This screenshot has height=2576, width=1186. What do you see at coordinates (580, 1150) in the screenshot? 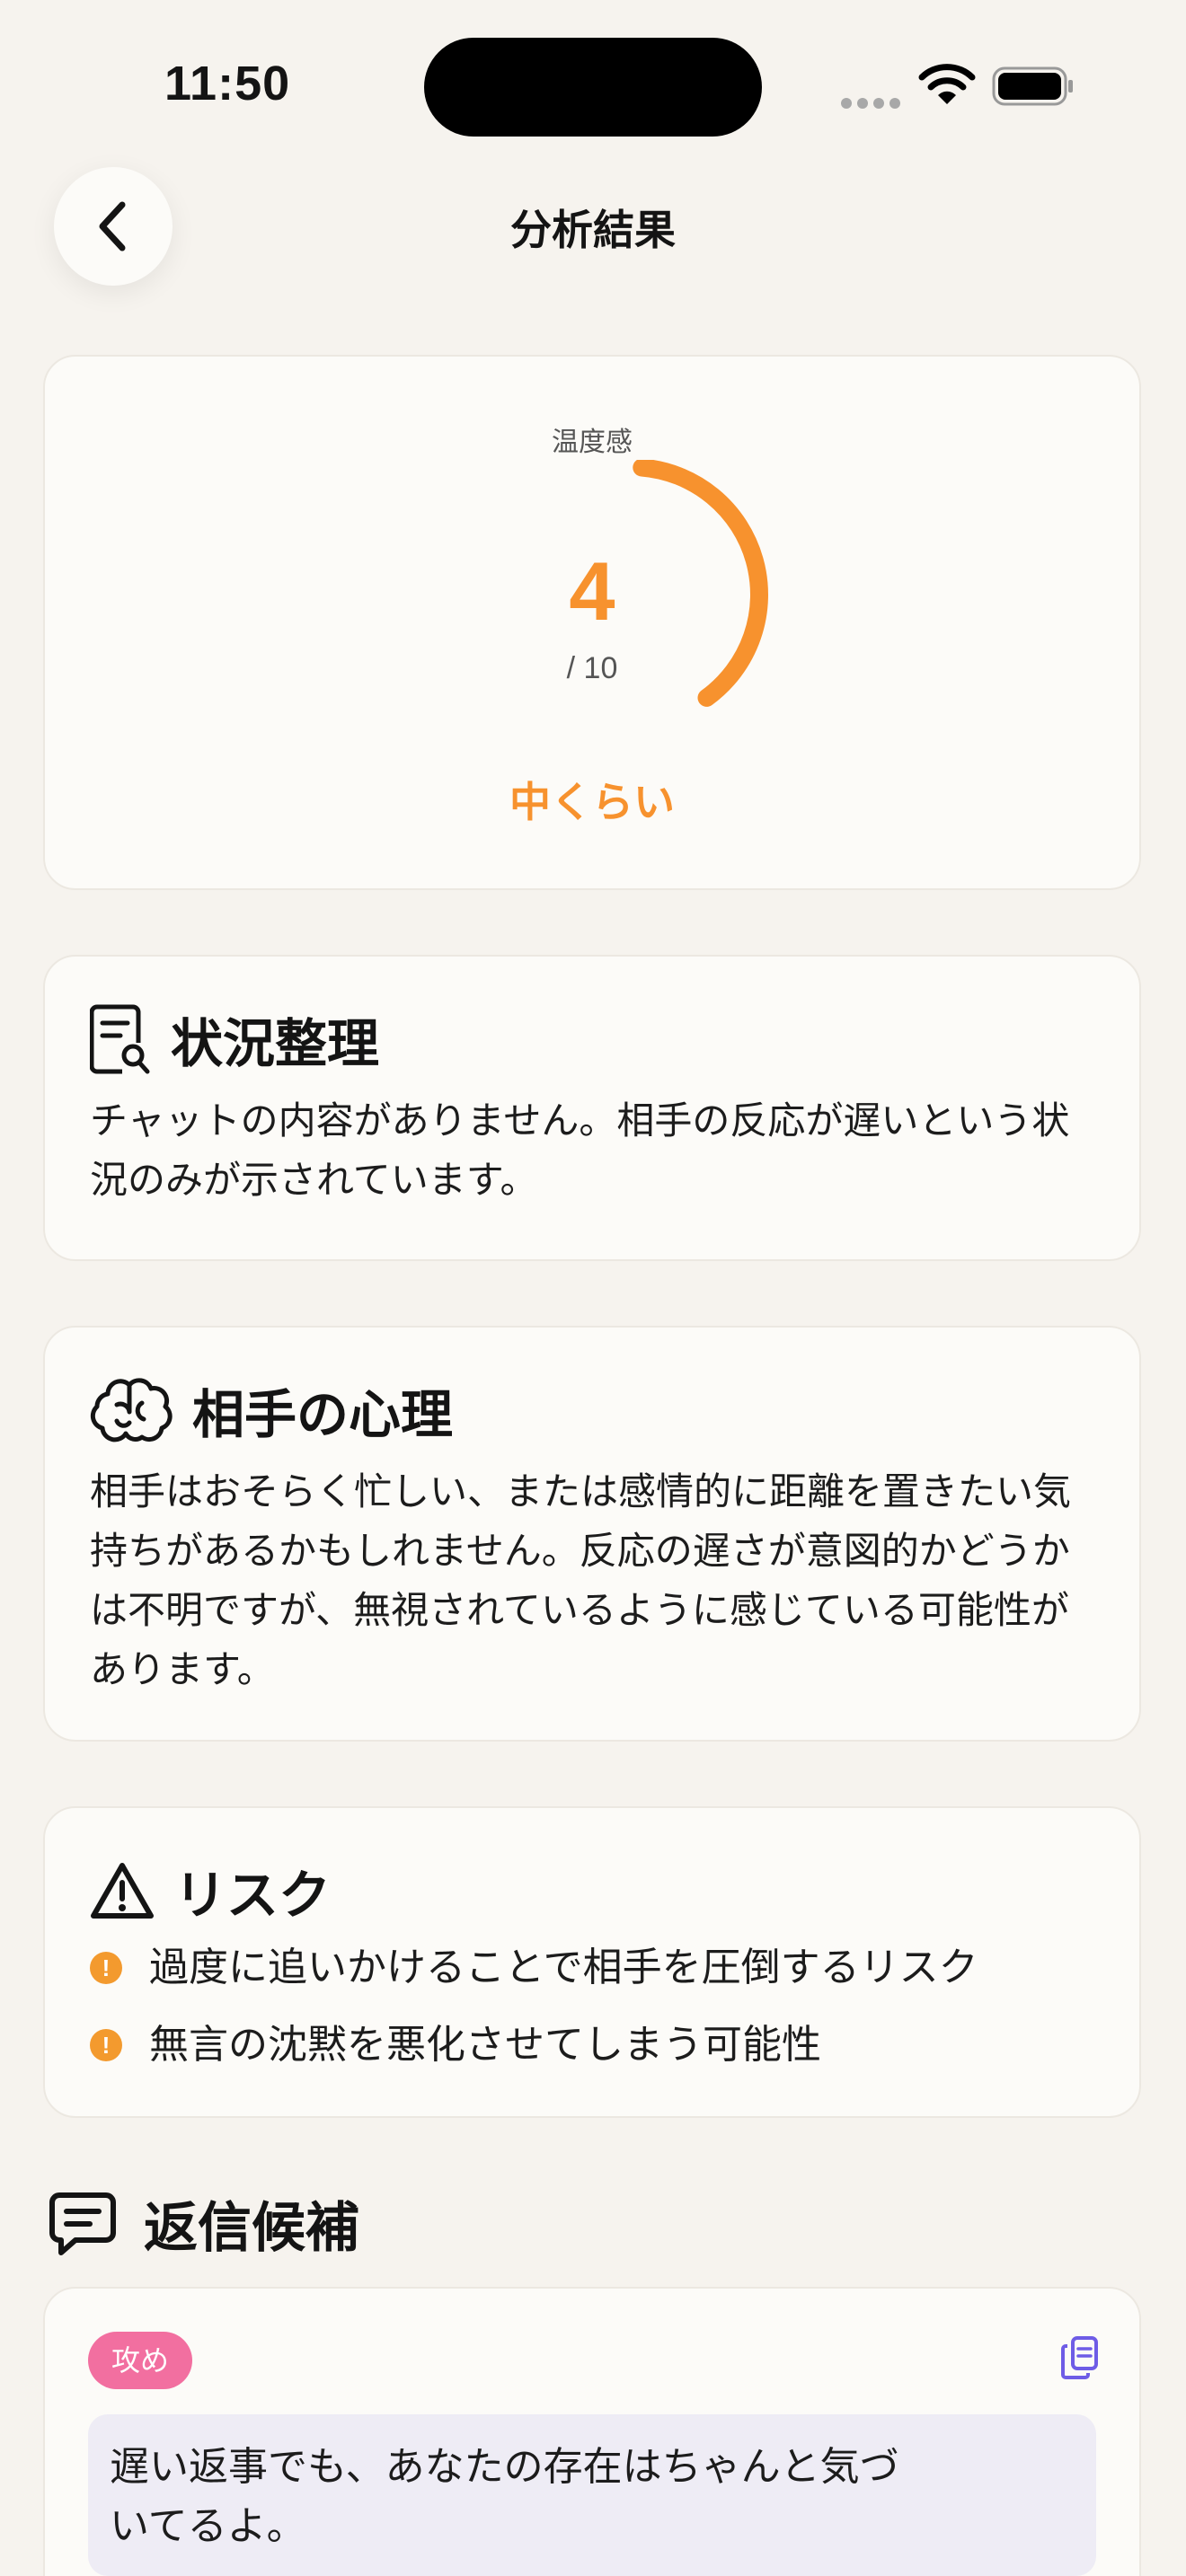
I see `situation-body: チャットの内容がありません。相手の反応が遅いという状況のみが示されています。` at bounding box center [580, 1150].